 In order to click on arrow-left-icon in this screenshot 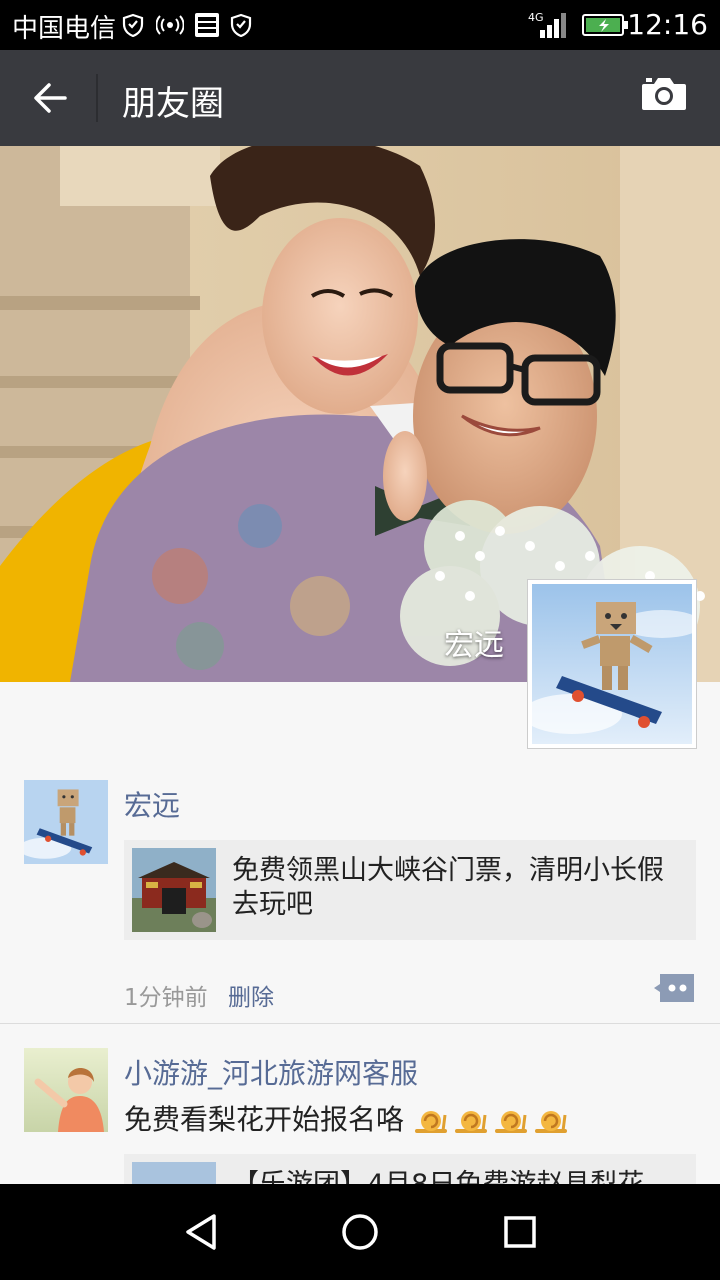, I will do `click(50, 98)`.